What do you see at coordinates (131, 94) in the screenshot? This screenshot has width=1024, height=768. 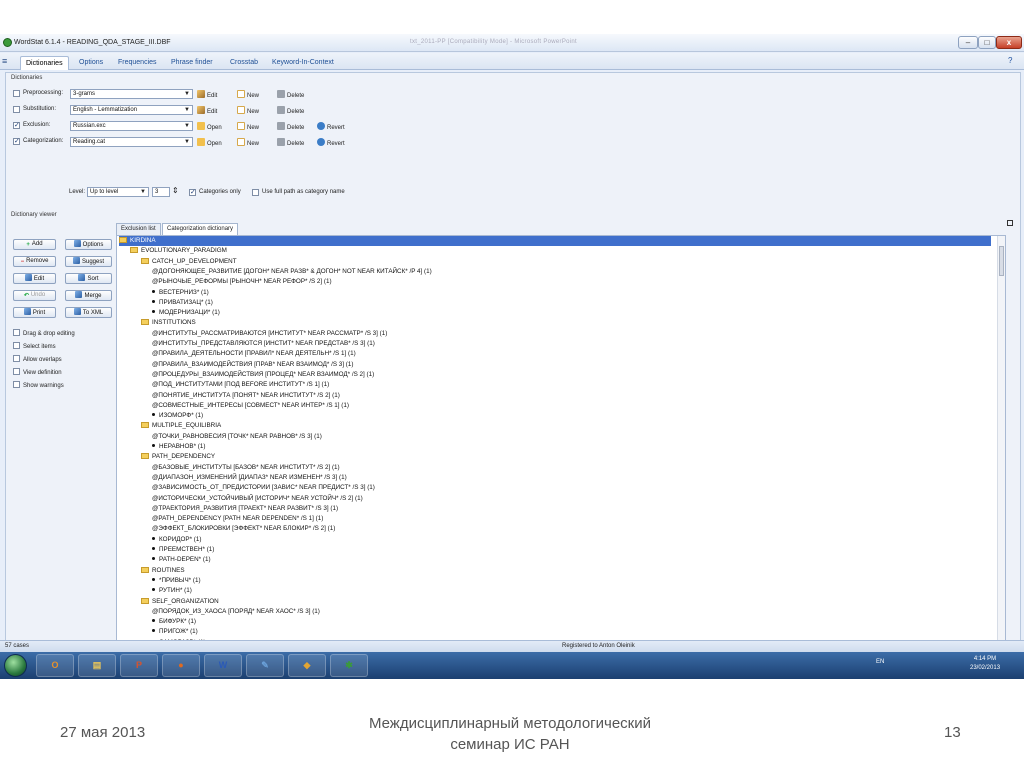 I see `preprocessing-select: 3-grams ▼` at bounding box center [131, 94].